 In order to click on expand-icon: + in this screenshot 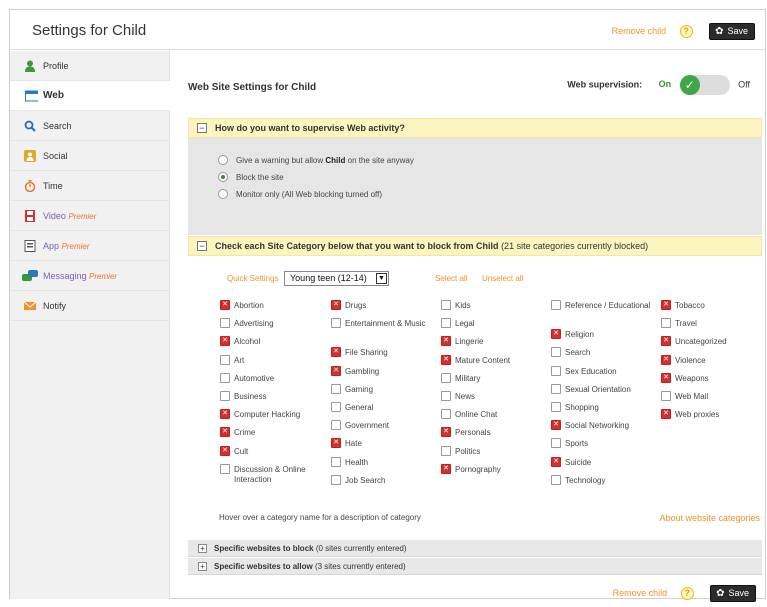, I will do `click(202, 548)`.